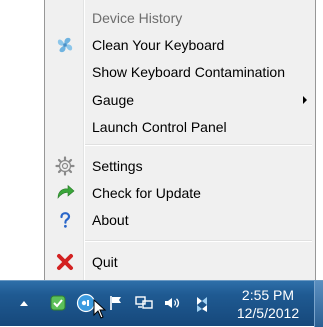  I want to click on taskbar: 2:55 PM 12/5/2012, so click(161, 303).